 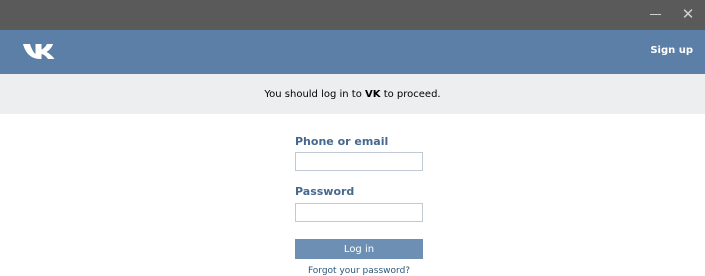 I want to click on password-label: Password, so click(x=325, y=191).